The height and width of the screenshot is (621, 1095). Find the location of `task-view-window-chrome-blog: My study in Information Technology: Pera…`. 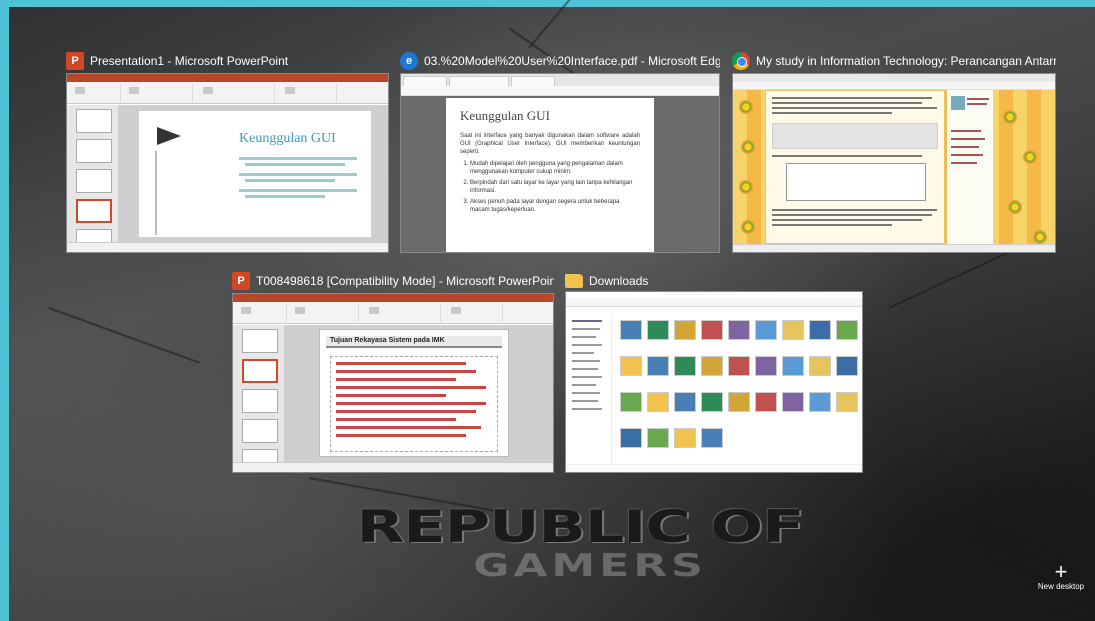

task-view-window-chrome-blog: My study in Information Technology: Pera… is located at coordinates (894, 151).